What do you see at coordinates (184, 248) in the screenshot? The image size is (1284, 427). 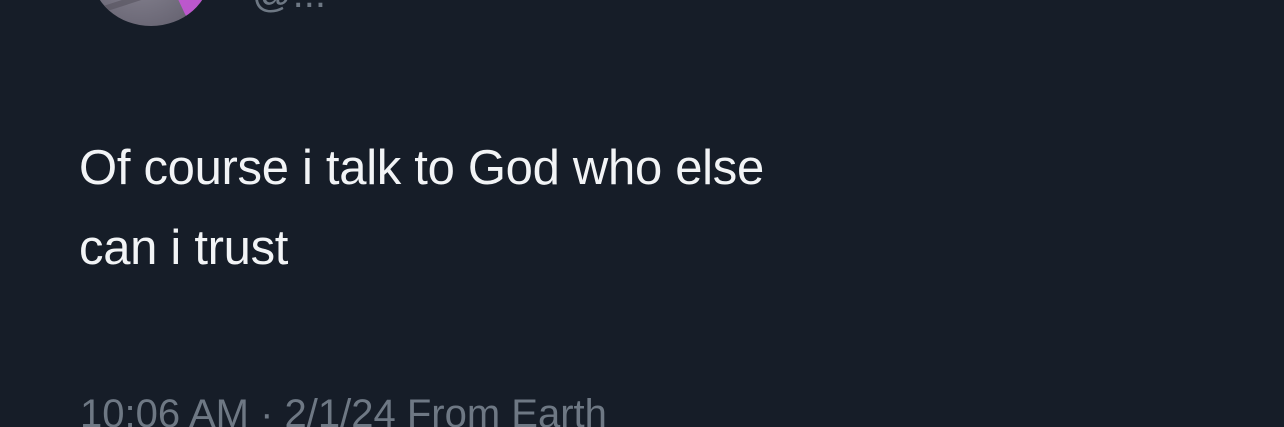 I see `tweet-text-line: can i trust` at bounding box center [184, 248].